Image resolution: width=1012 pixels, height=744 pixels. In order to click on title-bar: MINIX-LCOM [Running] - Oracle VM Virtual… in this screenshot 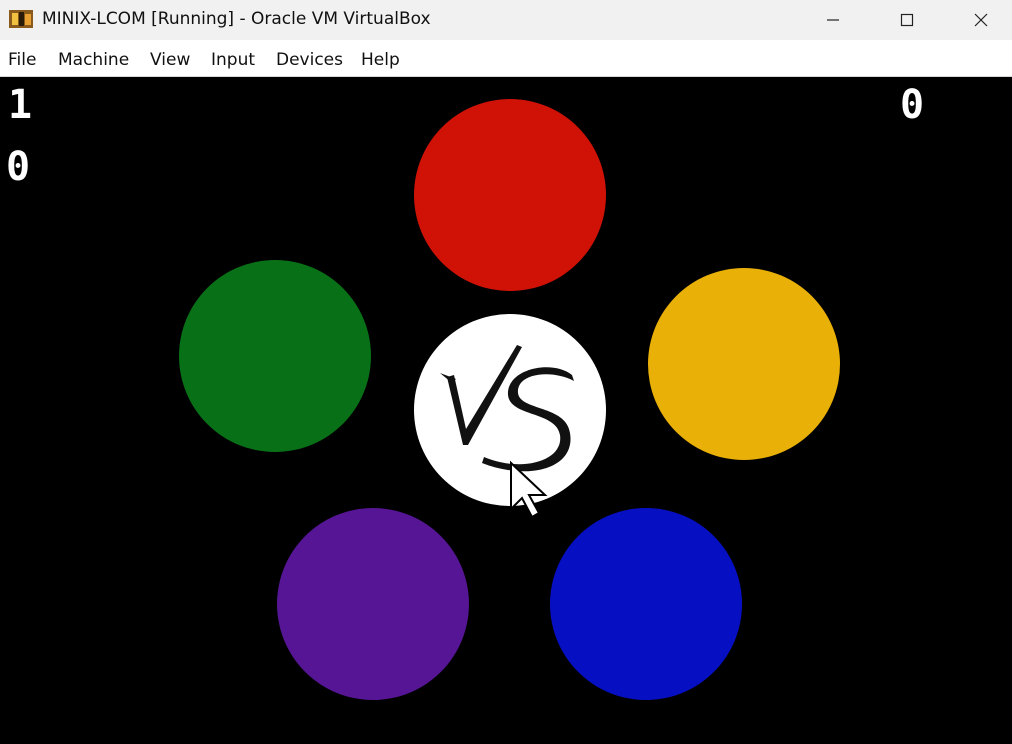, I will do `click(506, 20)`.